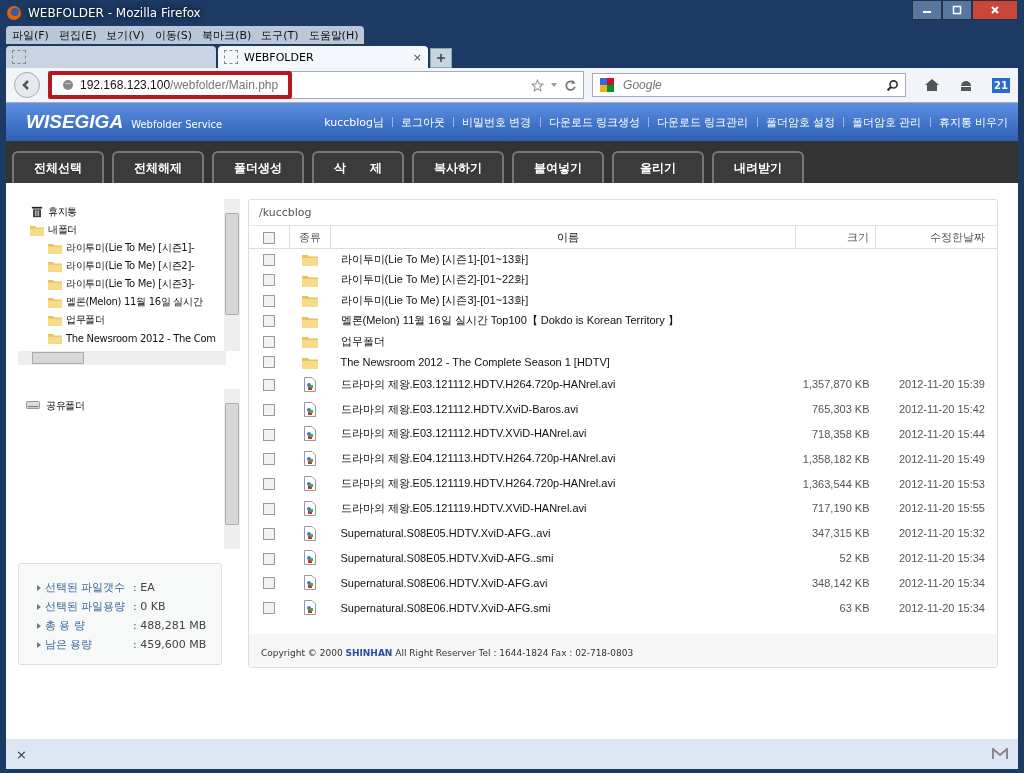 This screenshot has height=773, width=1024. What do you see at coordinates (758, 167) in the screenshot?
I see `toolbar-button: 내려받기` at bounding box center [758, 167].